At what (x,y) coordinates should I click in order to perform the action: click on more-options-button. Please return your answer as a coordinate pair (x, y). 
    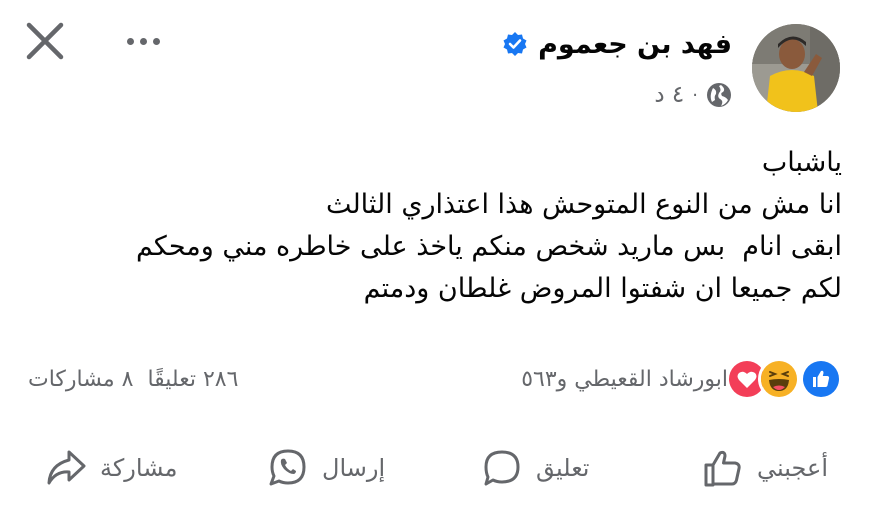
    Looking at the image, I should click on (143, 41).